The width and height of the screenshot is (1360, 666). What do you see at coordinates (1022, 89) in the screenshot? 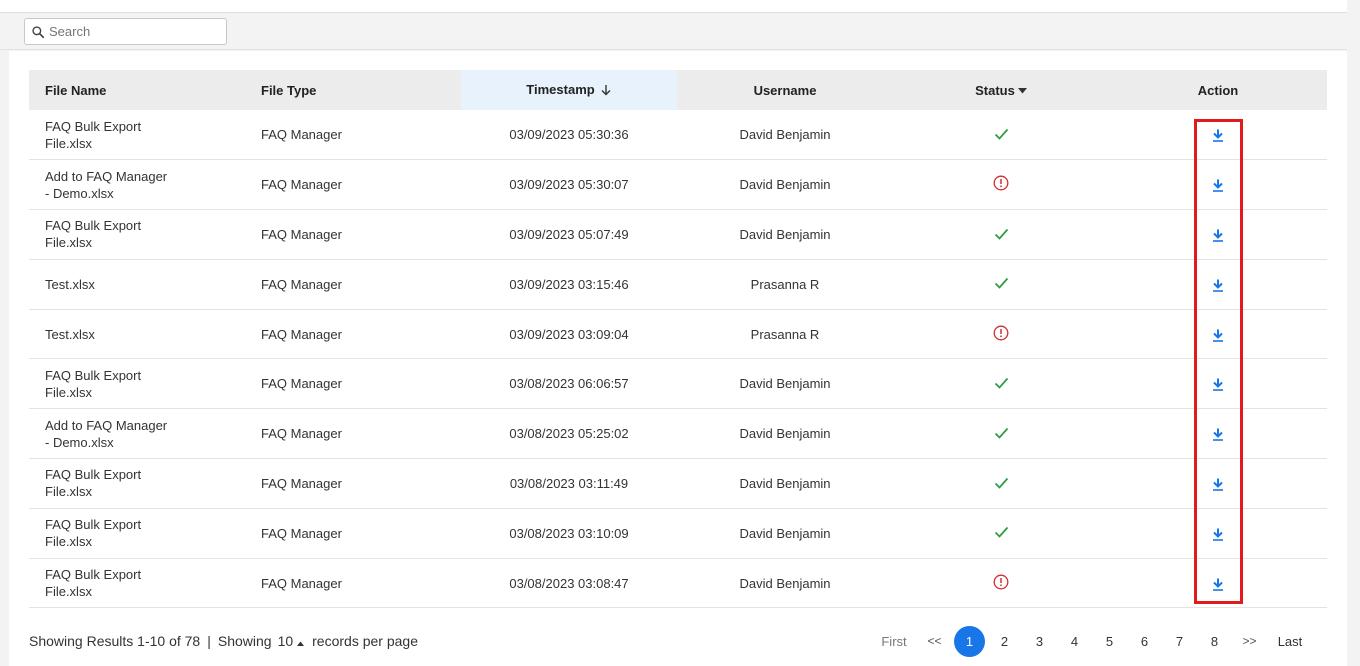
I see `caret-down-icon` at bounding box center [1022, 89].